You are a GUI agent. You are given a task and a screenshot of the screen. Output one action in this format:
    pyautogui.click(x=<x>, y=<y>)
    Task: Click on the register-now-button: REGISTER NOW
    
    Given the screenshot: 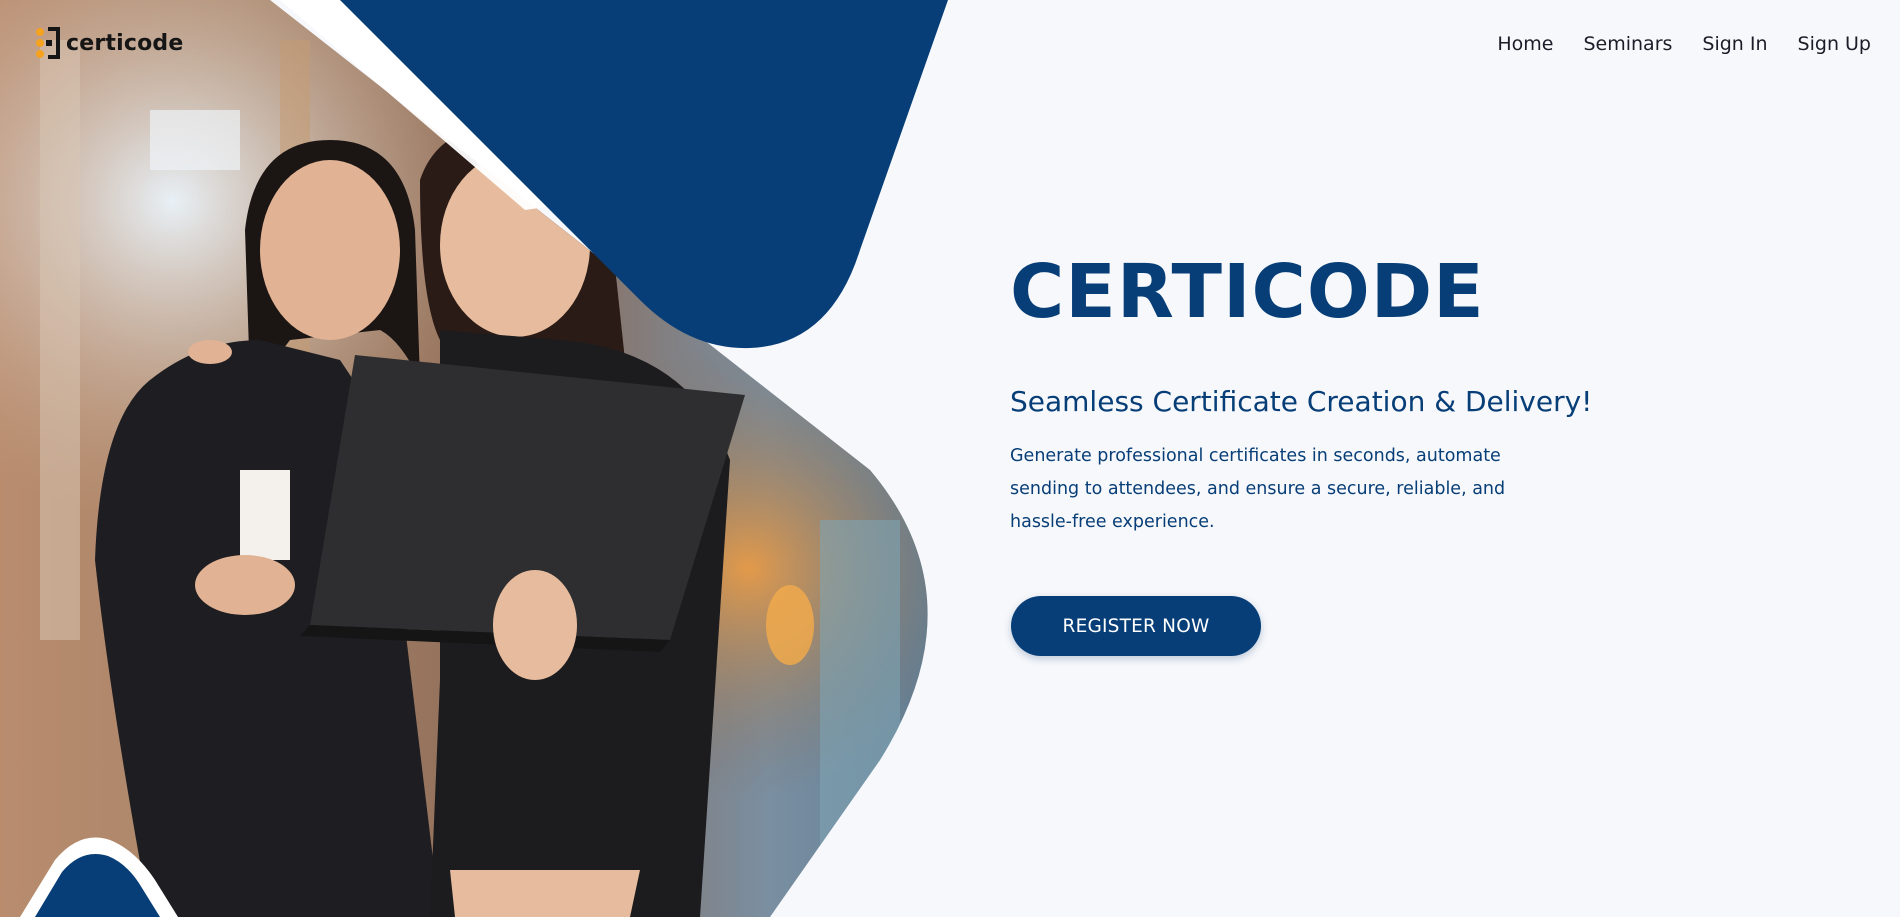 What is the action you would take?
    pyautogui.click(x=1136, y=626)
    